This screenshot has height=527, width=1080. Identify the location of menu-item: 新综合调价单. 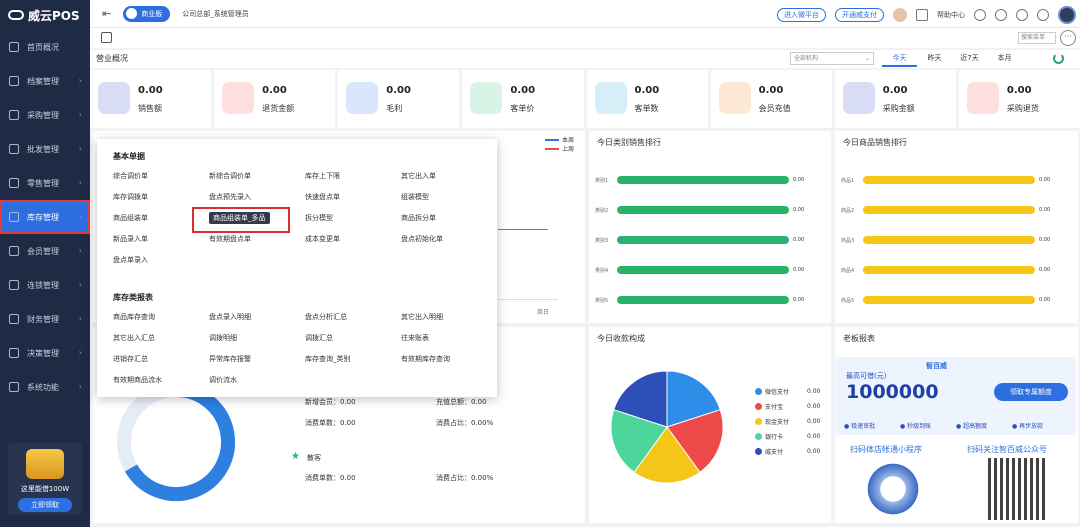
(257, 176).